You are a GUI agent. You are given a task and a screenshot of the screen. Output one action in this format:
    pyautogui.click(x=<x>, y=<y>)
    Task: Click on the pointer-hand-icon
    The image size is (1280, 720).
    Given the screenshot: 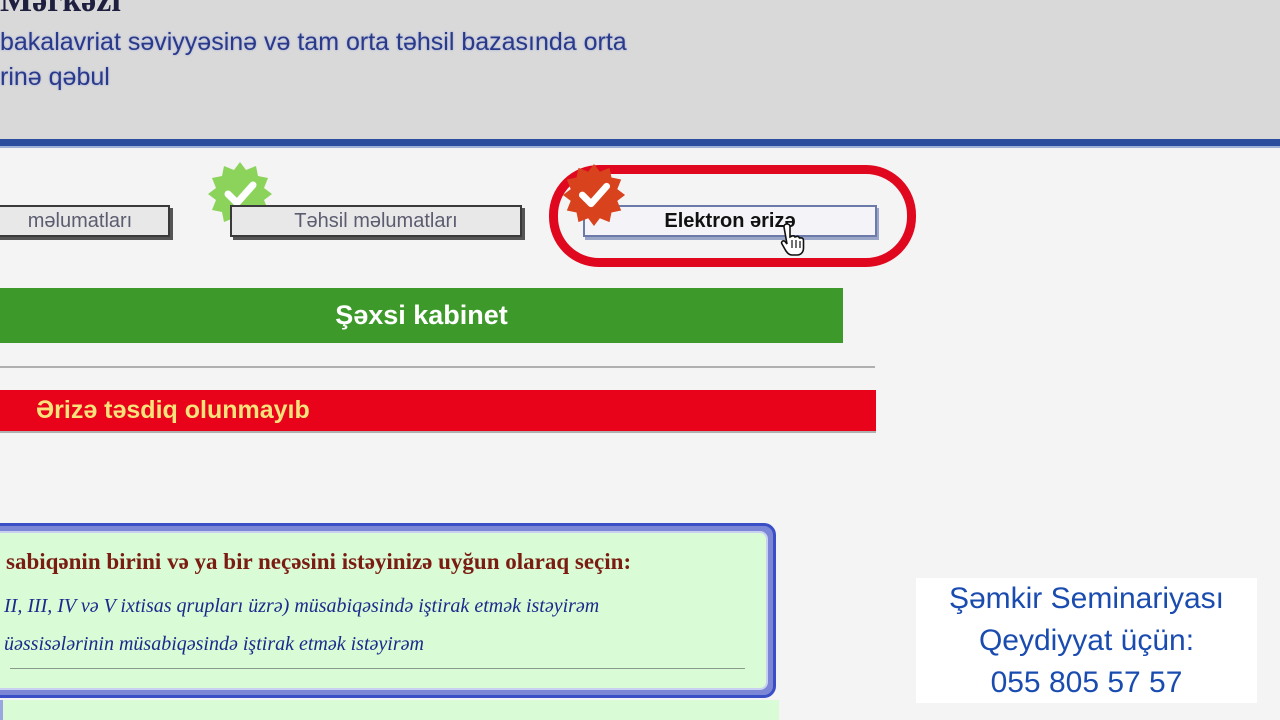 What is the action you would take?
    pyautogui.click(x=792, y=239)
    